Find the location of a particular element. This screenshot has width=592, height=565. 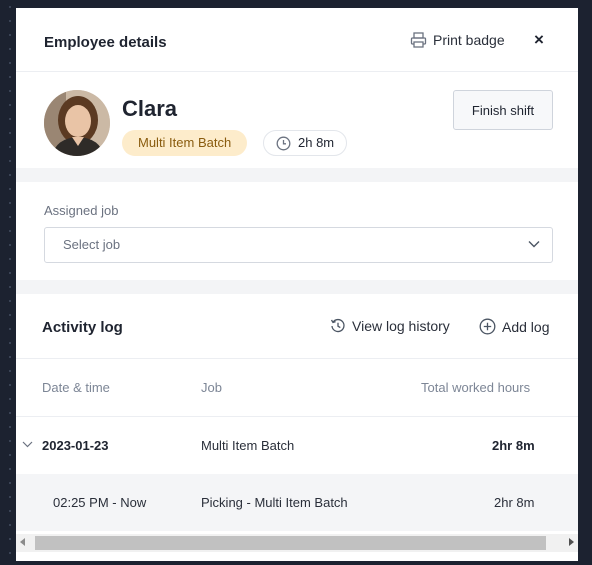

add-log-button: Add log is located at coordinates (514, 326).